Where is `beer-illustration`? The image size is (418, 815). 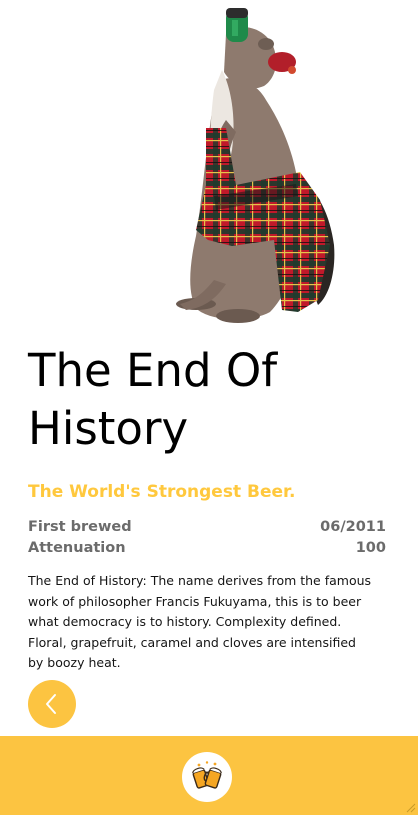 beer-illustration is located at coordinates (255, 165).